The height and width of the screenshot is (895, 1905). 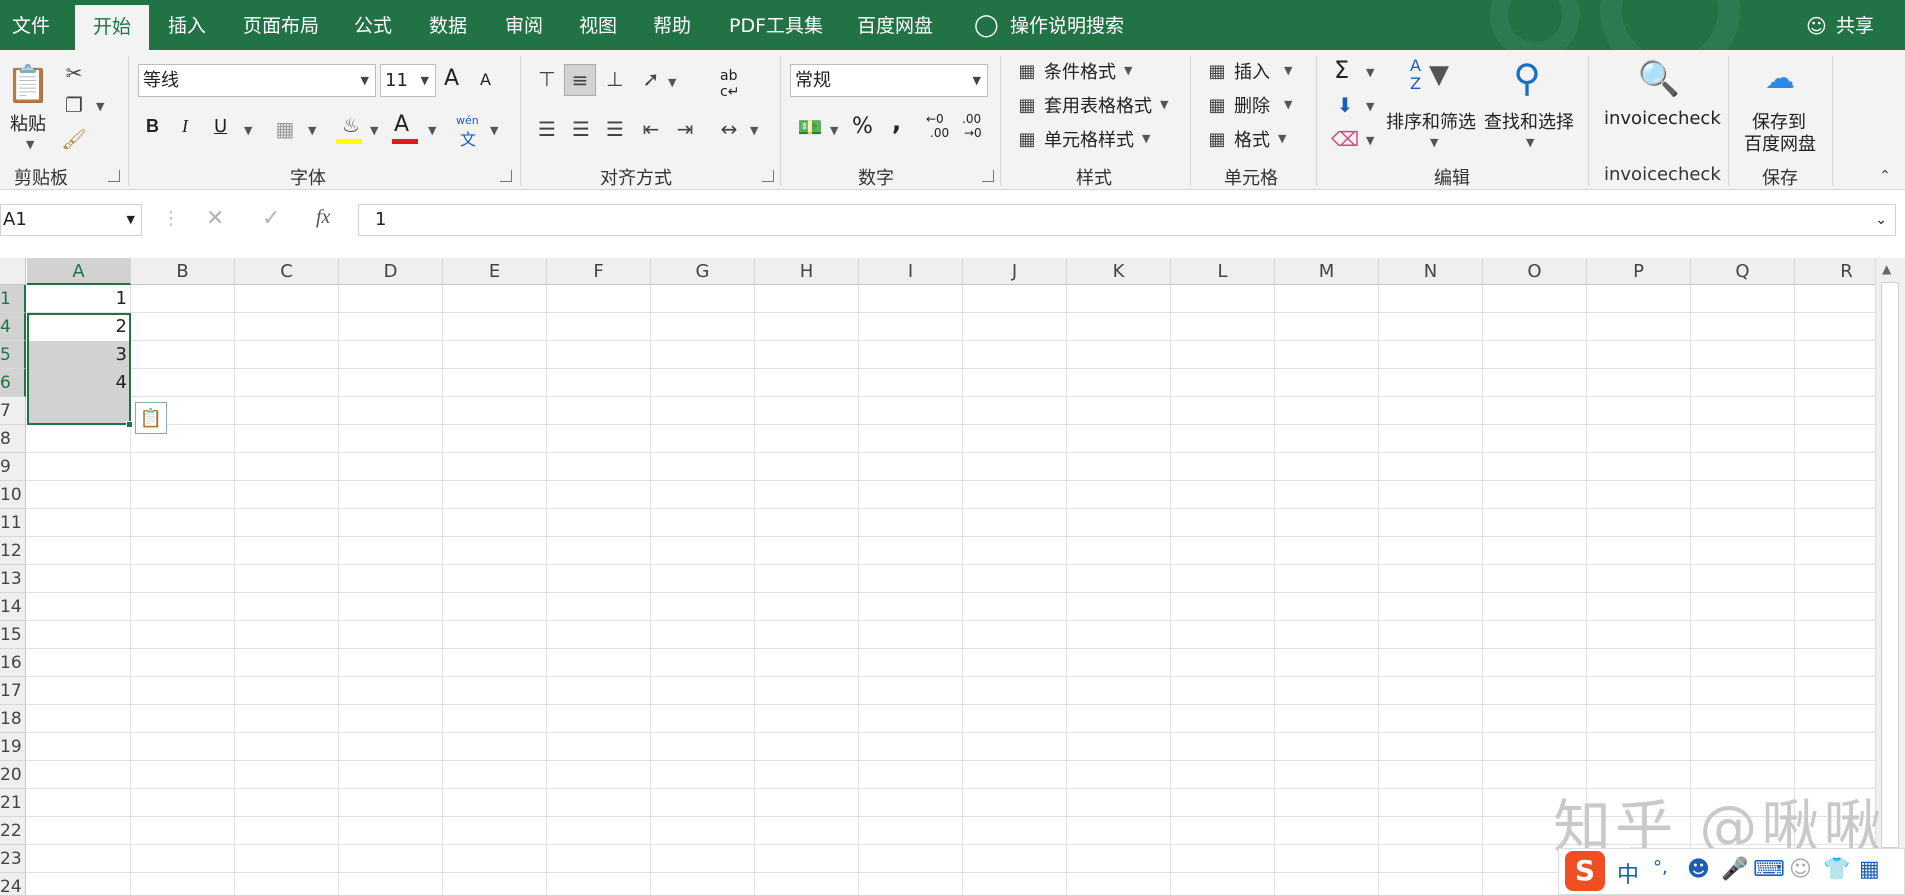 What do you see at coordinates (729, 92) in the screenshot?
I see `wrap-text-button: c↵` at bounding box center [729, 92].